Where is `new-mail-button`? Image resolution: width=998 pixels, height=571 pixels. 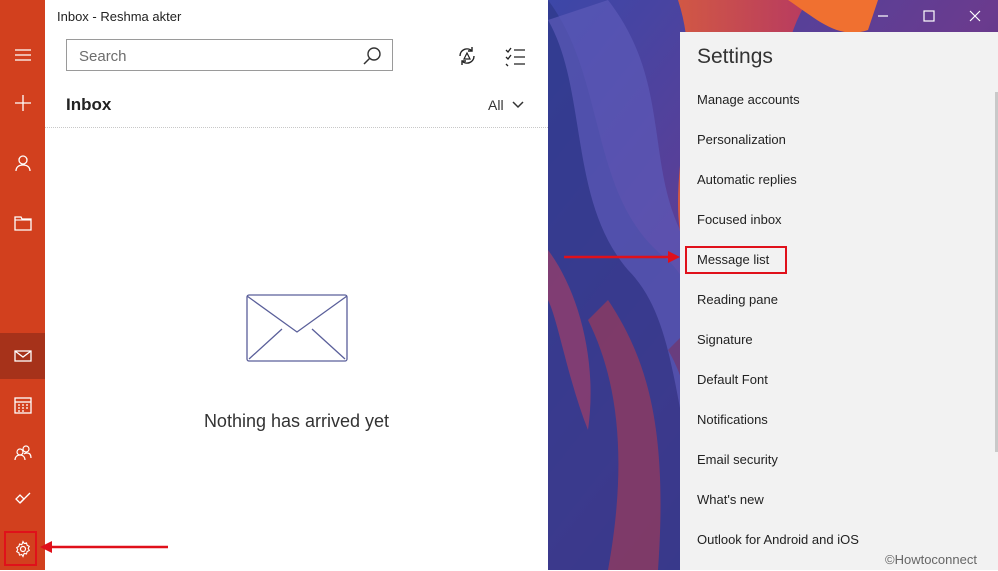 new-mail-button is located at coordinates (22, 103).